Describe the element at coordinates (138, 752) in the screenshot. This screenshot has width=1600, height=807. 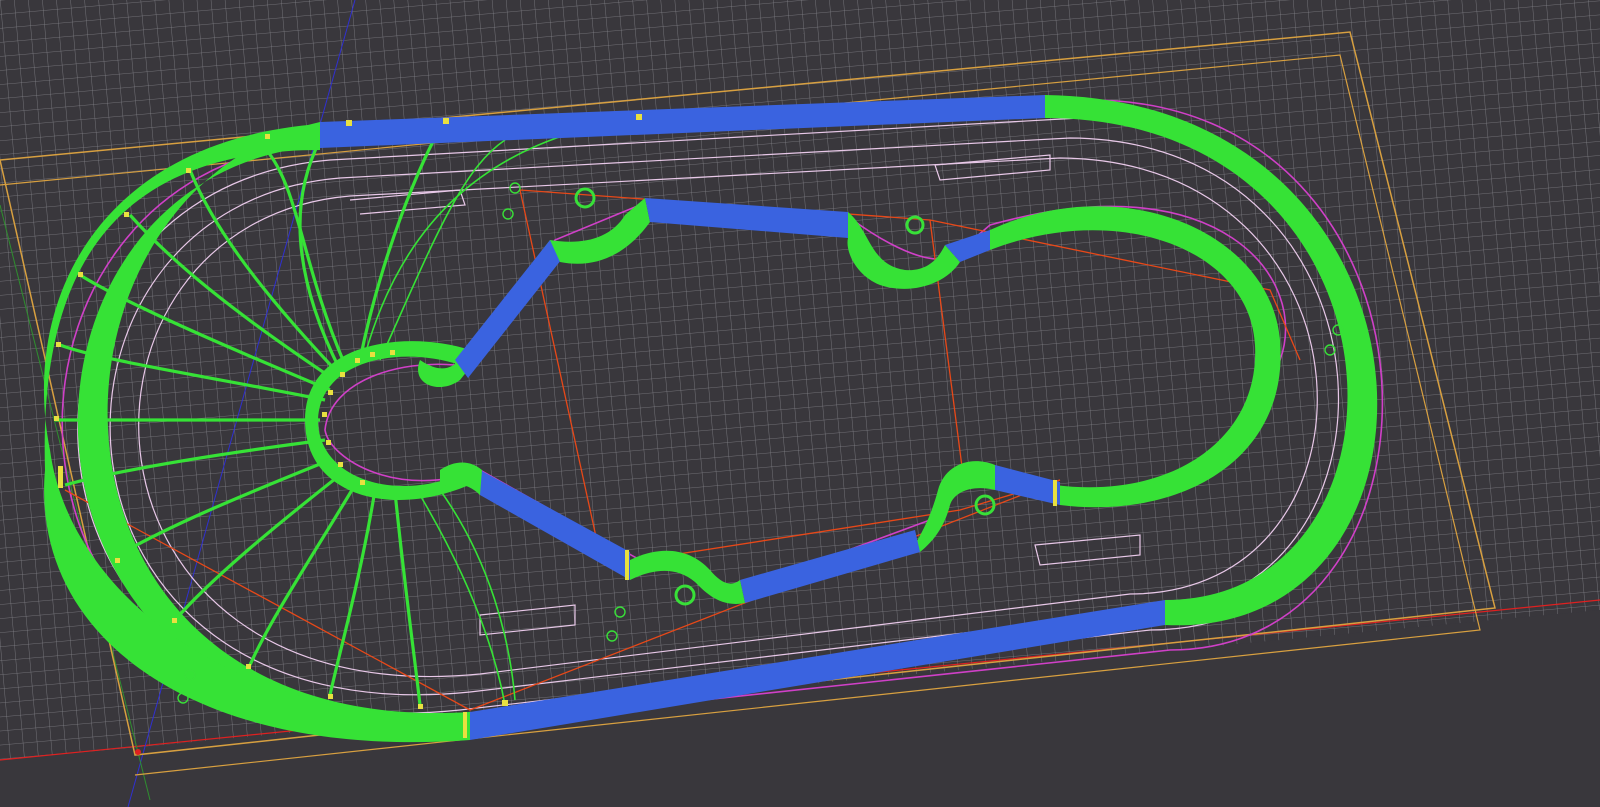
I see `axis-origin-icon` at that location.